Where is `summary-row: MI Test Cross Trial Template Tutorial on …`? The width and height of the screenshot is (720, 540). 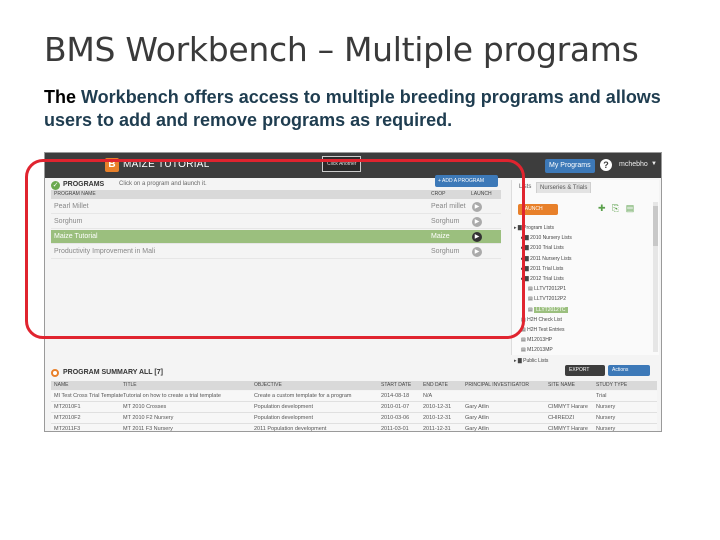
summary-row: MI Test Cross Trial Template Tutorial on … is located at coordinates (354, 396).